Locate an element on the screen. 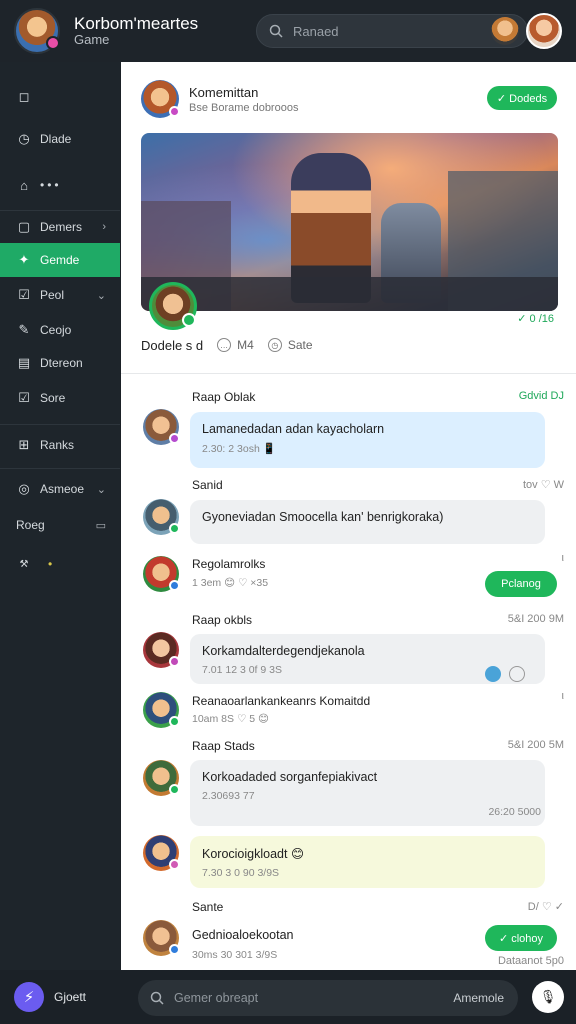 The image size is (576, 1024). home-icon: ⌂ is located at coordinates (24, 185).